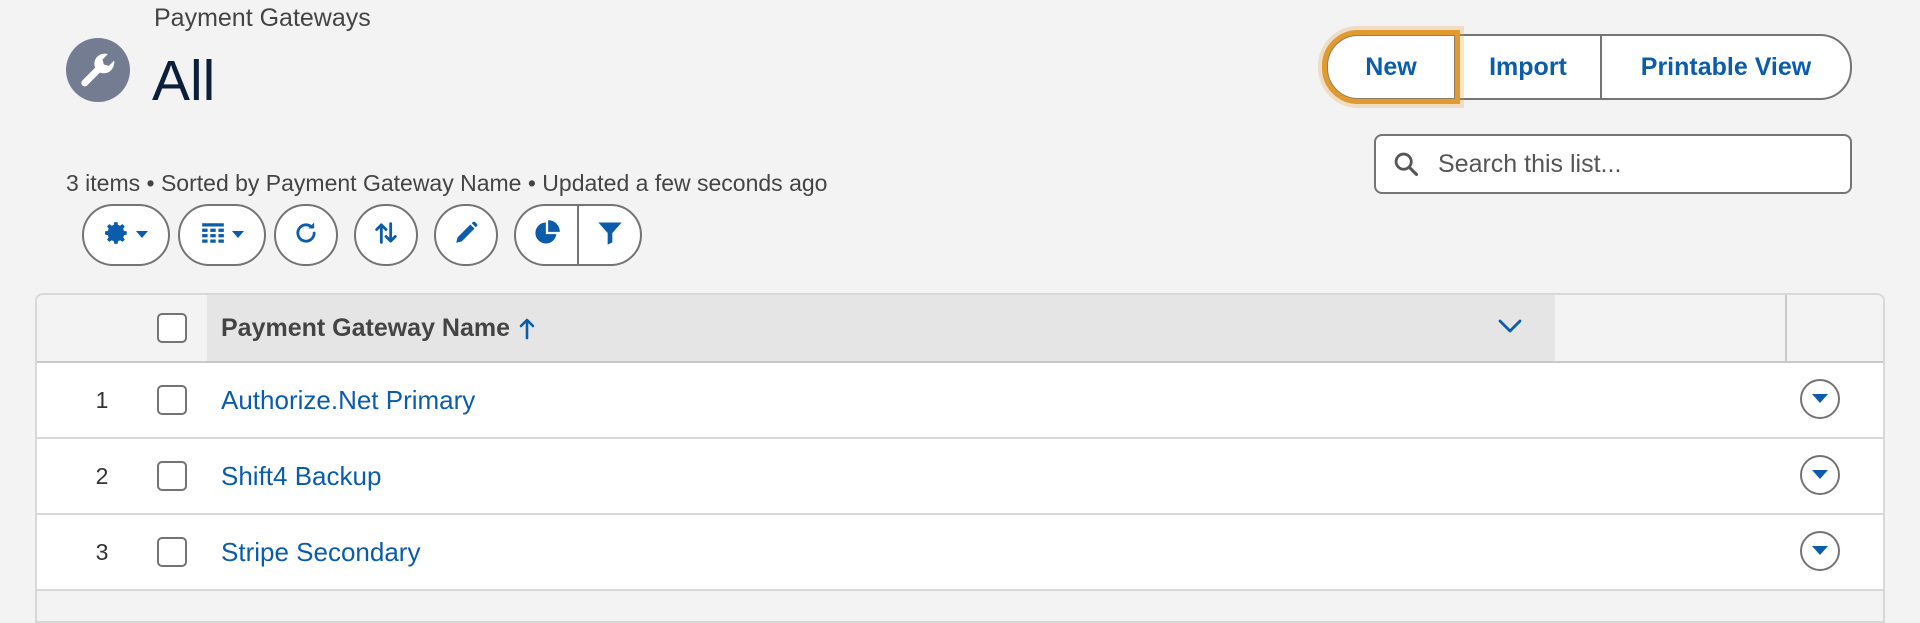 The width and height of the screenshot is (1920, 623). What do you see at coordinates (213, 235) in the screenshot?
I see `table-icon` at bounding box center [213, 235].